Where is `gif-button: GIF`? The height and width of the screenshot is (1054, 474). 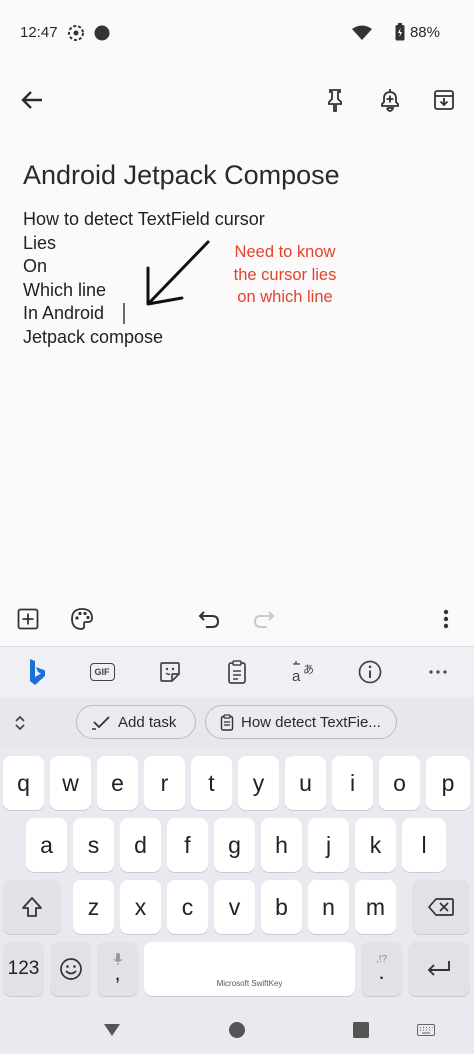 gif-button: GIF is located at coordinates (102, 672).